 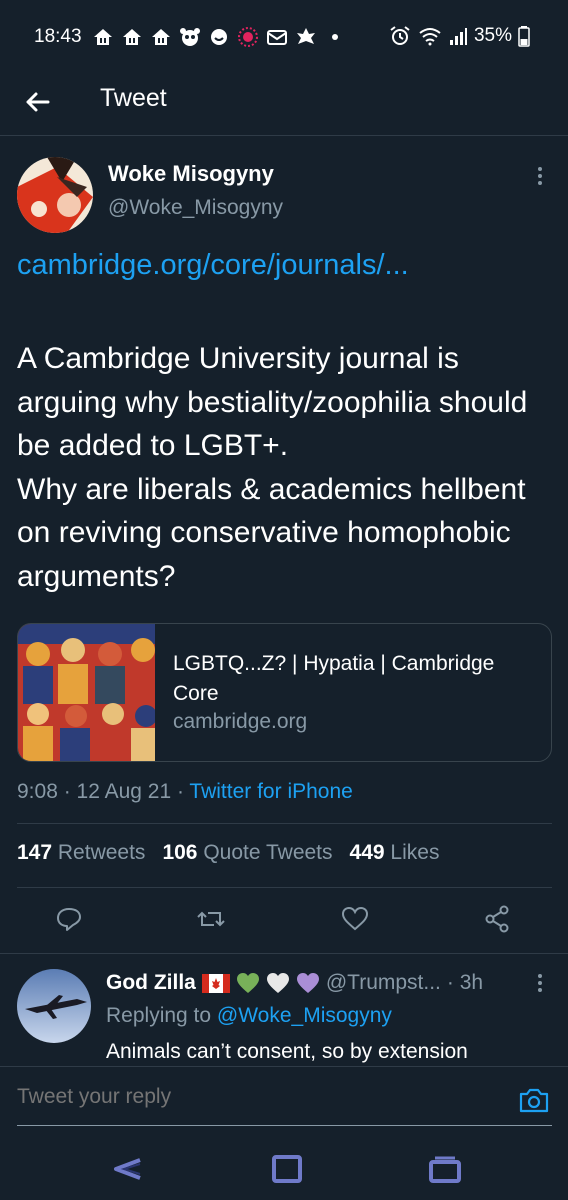 I want to click on reply-author-name: God Zilla, so click(x=151, y=983).